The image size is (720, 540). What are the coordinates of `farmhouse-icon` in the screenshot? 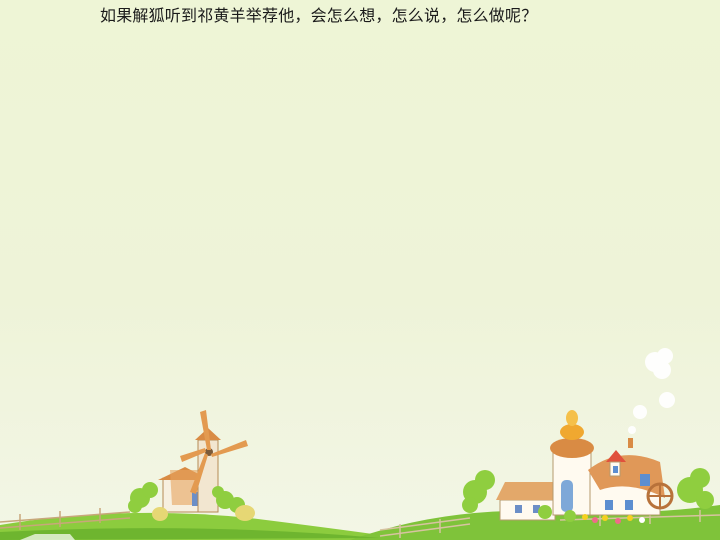 It's located at (585, 465).